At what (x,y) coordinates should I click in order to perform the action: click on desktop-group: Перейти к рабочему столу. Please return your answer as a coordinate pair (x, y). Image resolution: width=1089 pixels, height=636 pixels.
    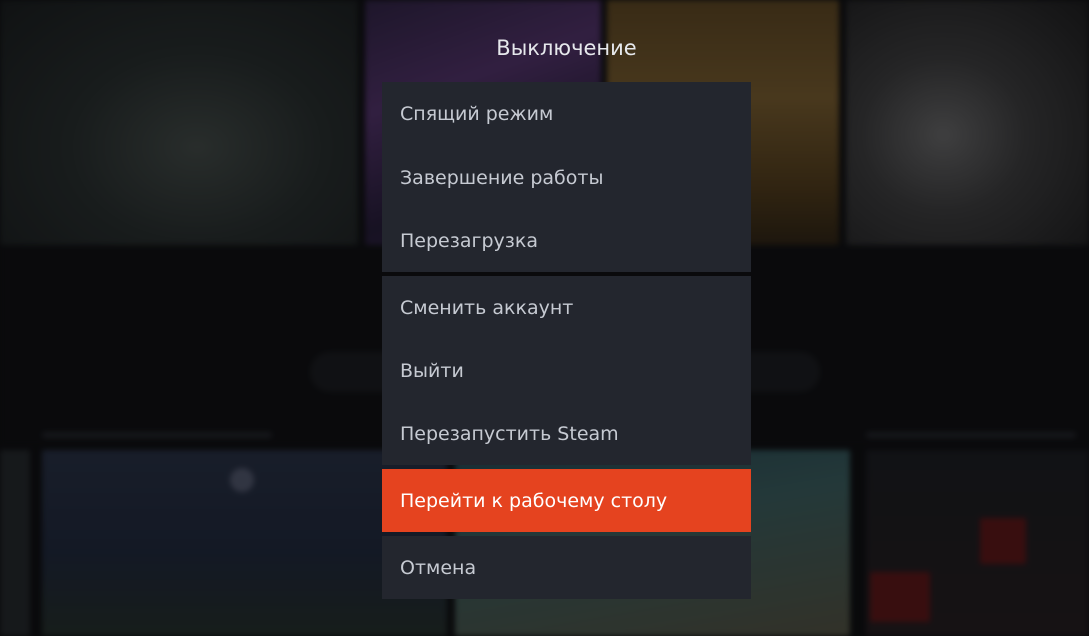
    Looking at the image, I should click on (566, 500).